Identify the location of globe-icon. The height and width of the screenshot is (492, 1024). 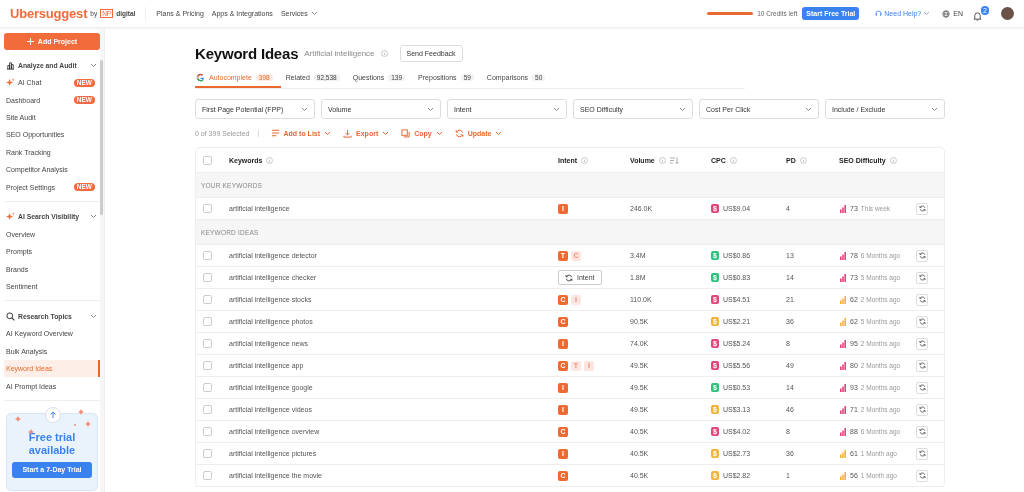
(946, 13).